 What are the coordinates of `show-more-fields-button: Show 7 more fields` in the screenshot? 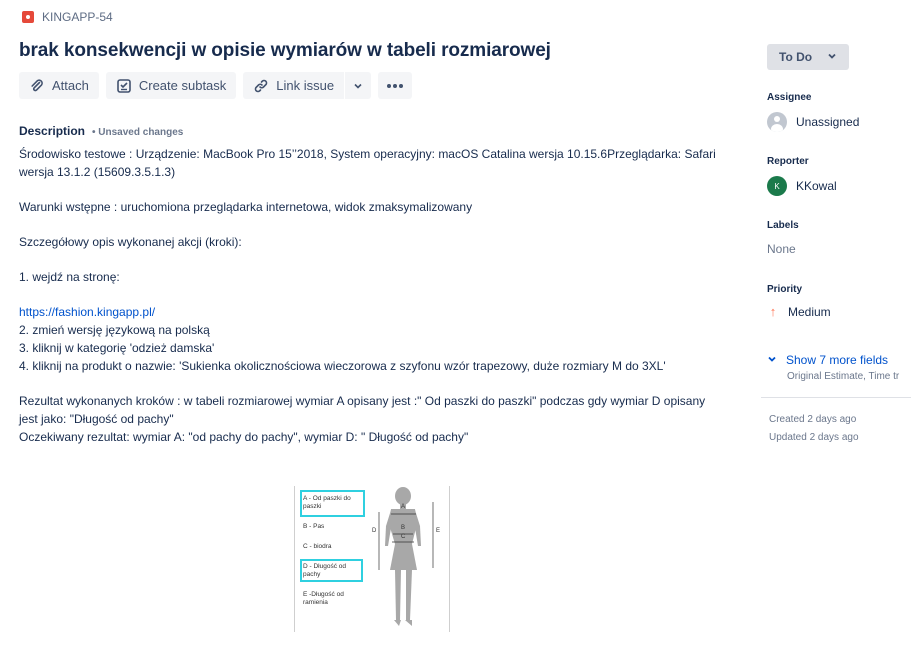 It's located at (827, 360).